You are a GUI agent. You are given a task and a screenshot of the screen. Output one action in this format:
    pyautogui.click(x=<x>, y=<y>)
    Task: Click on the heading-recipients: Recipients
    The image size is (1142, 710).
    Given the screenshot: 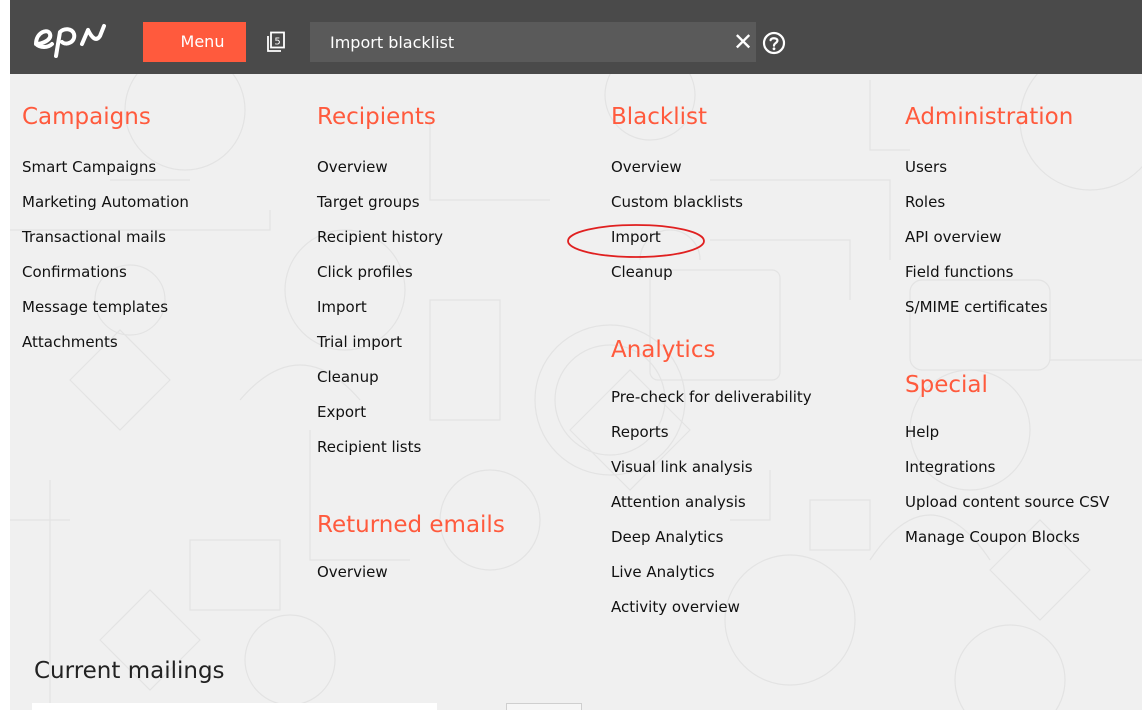 What is the action you would take?
    pyautogui.click(x=376, y=117)
    